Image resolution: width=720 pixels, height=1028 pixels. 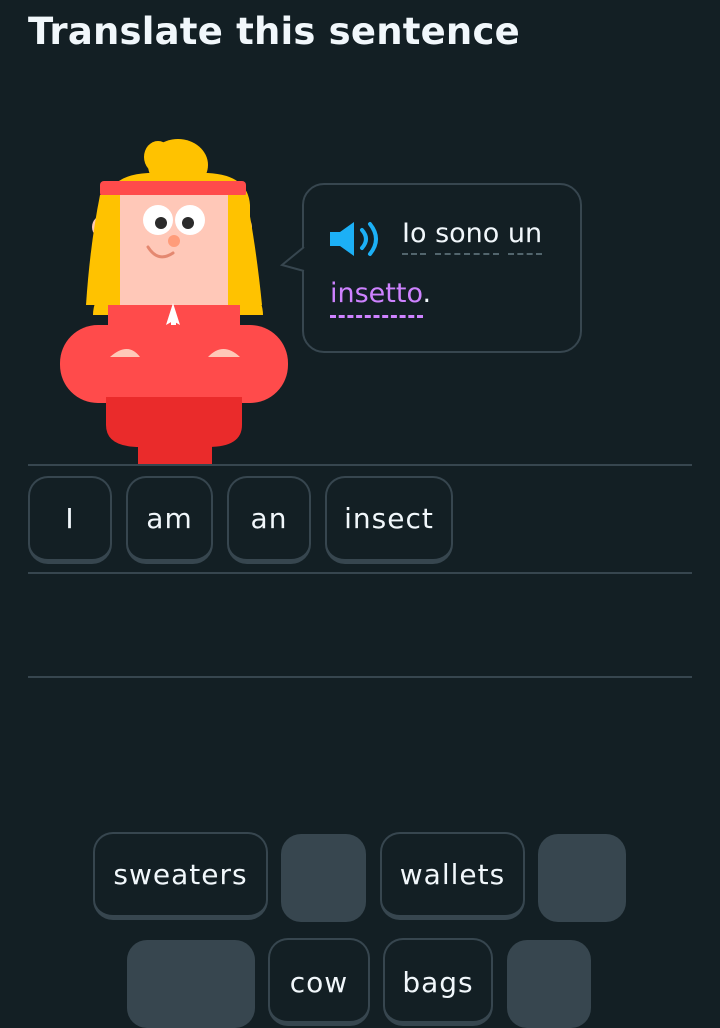 What do you see at coordinates (356, 239) in the screenshot?
I see `speaker-icon` at bounding box center [356, 239].